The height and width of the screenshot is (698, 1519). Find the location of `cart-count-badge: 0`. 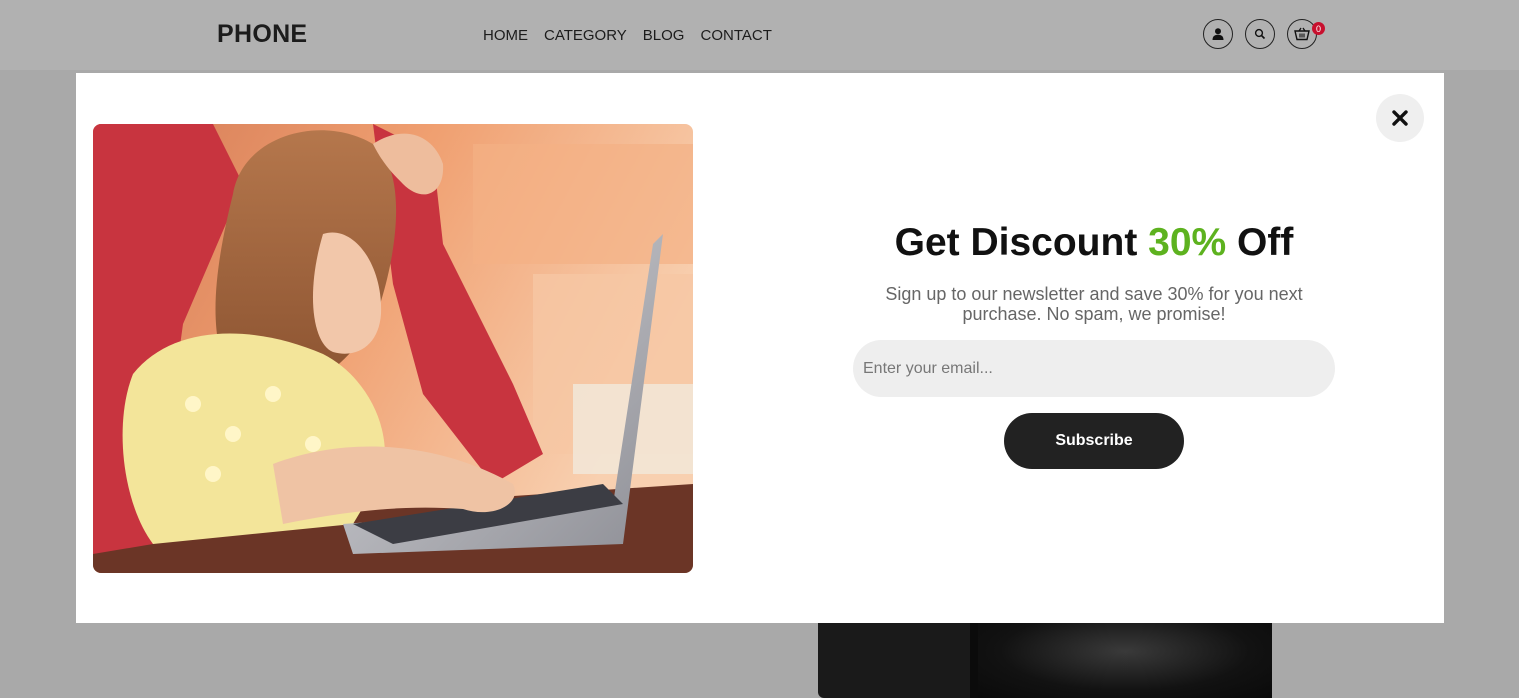

cart-count-badge: 0 is located at coordinates (1318, 28).